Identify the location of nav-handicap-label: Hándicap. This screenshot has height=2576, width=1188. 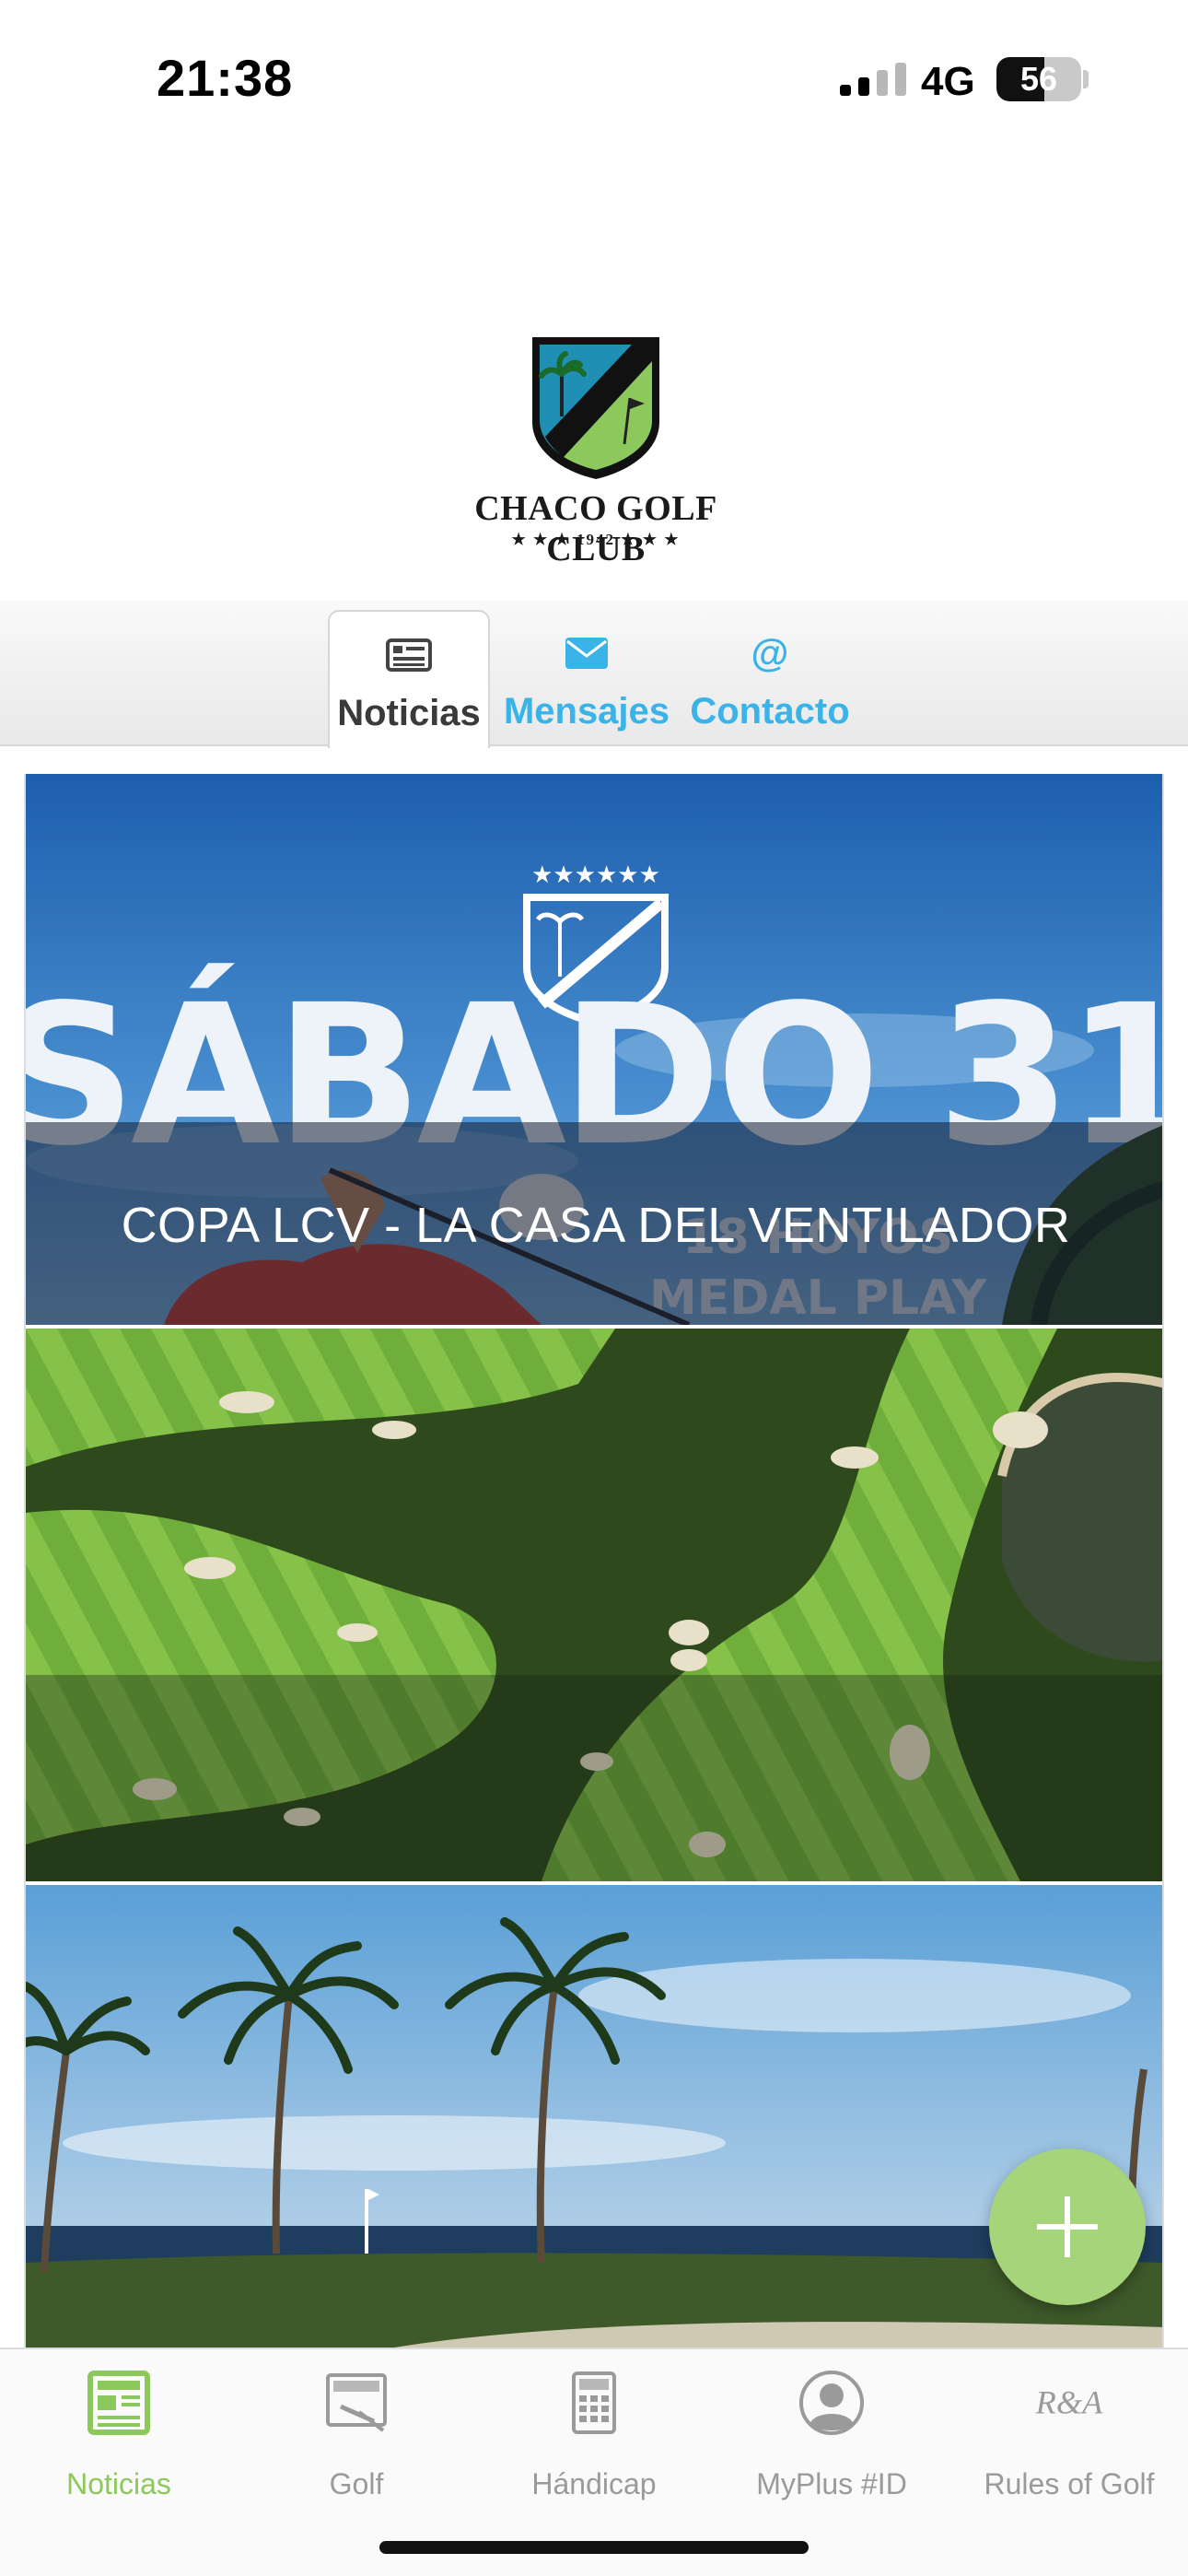
(594, 2483).